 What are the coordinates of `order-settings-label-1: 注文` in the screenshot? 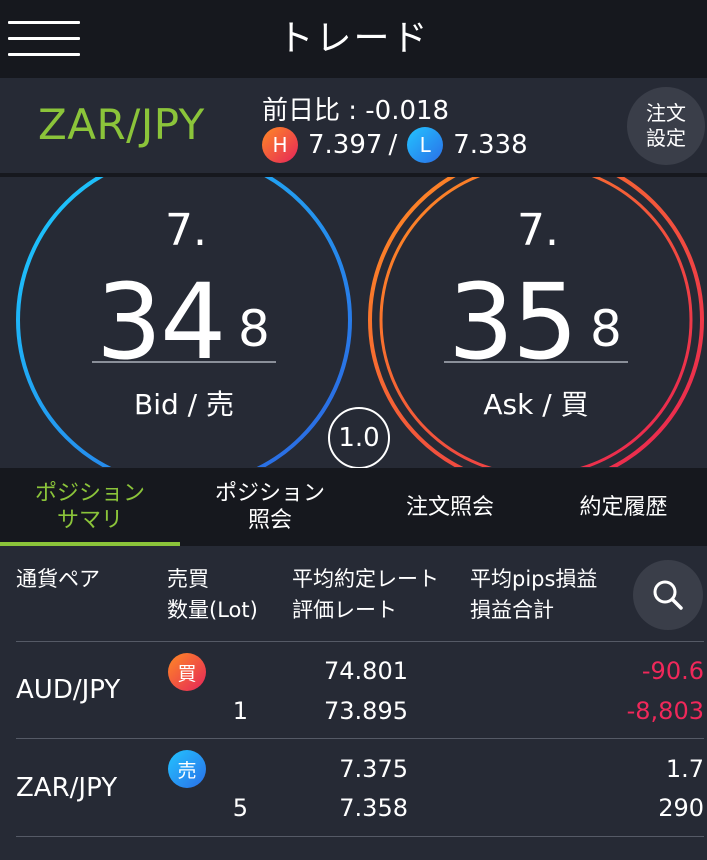 It's located at (666, 113).